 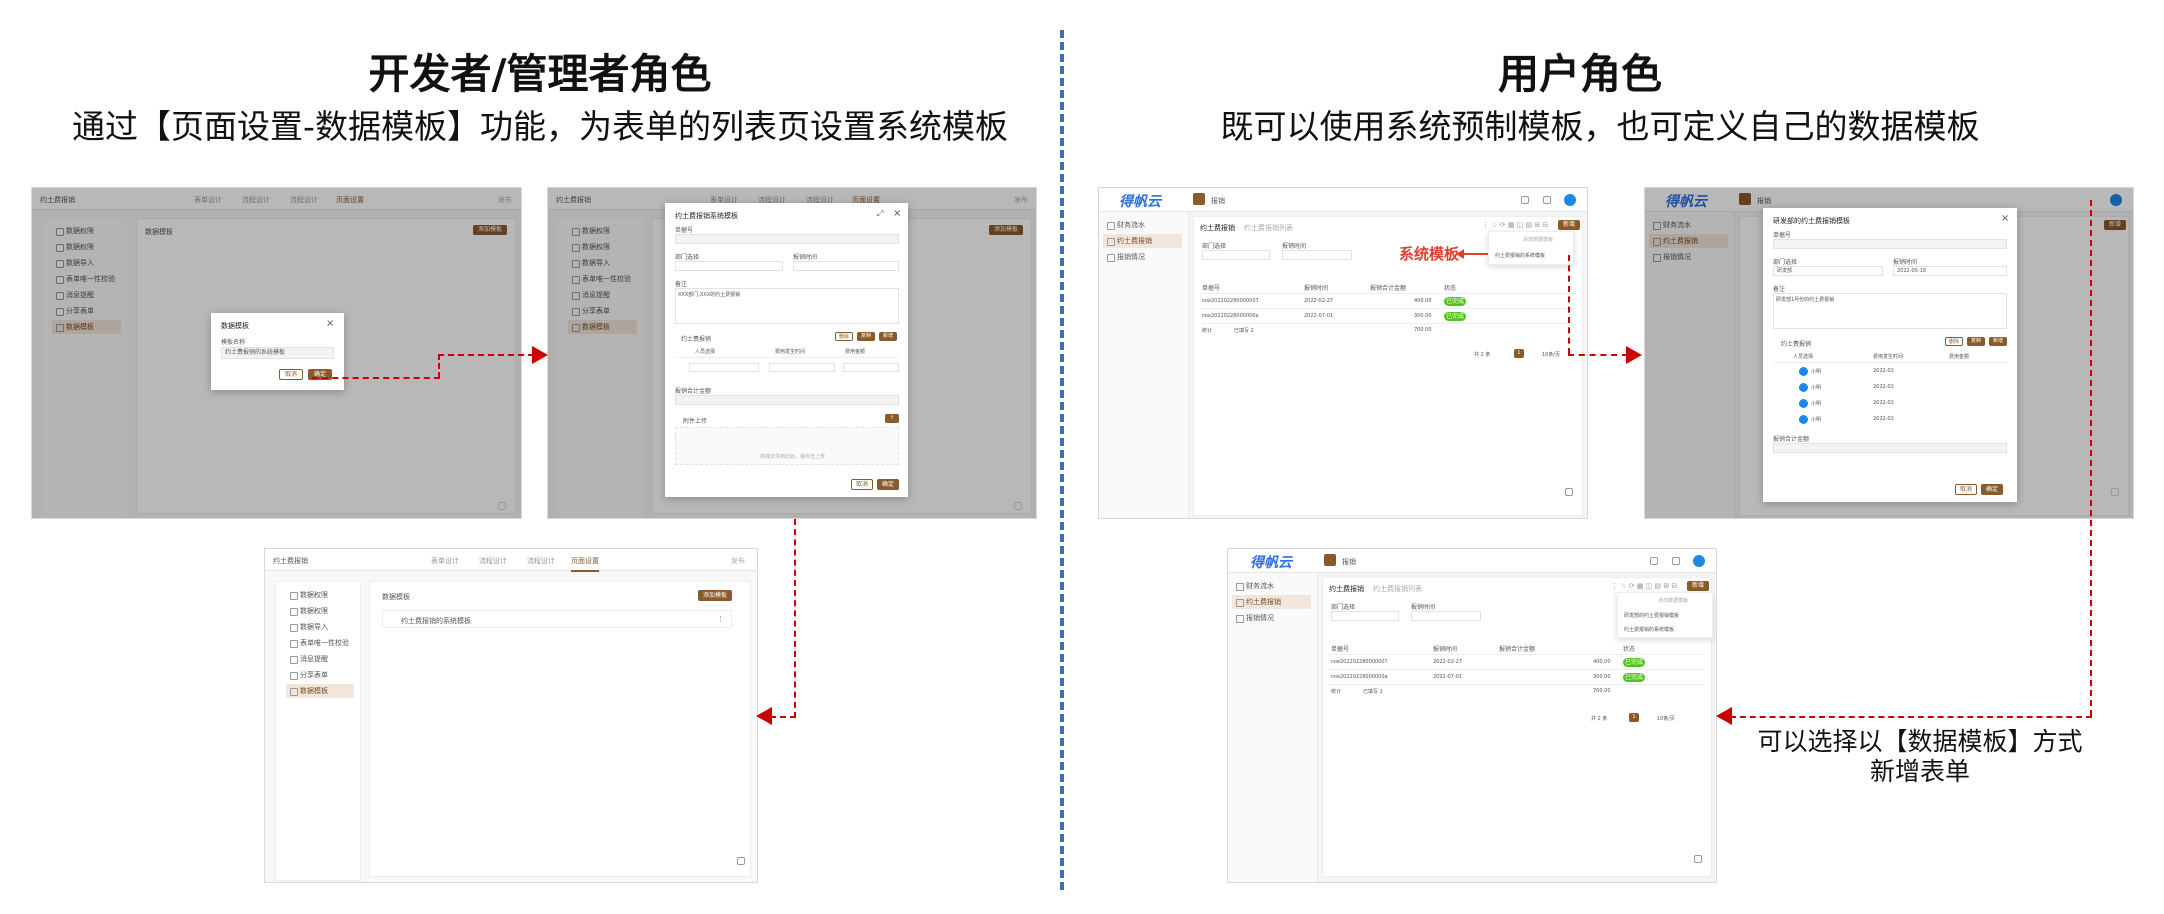 What do you see at coordinates (724, 367) in the screenshot?
I see `person-select` at bounding box center [724, 367].